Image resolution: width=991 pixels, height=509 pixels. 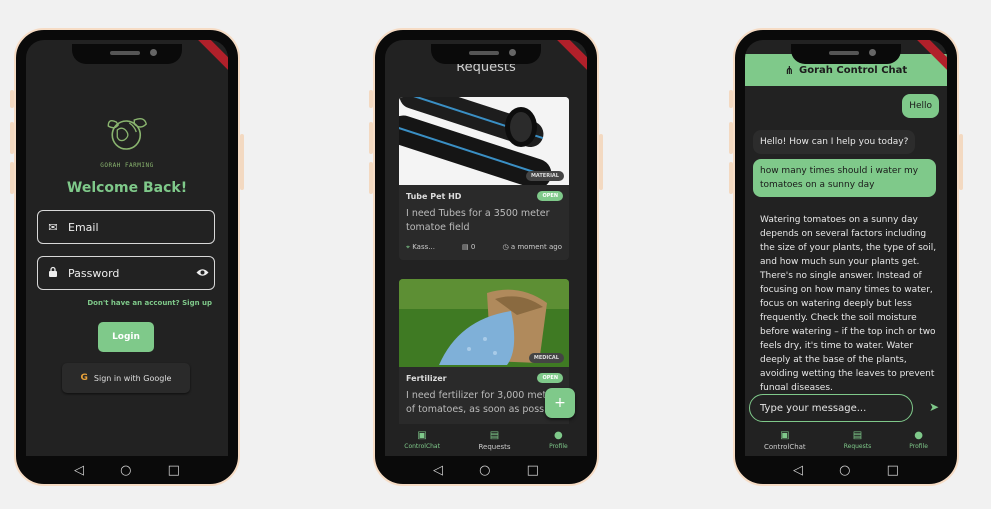 What do you see at coordinates (127, 165) in the screenshot?
I see `logo-text: GORAH FARMING` at bounding box center [127, 165].